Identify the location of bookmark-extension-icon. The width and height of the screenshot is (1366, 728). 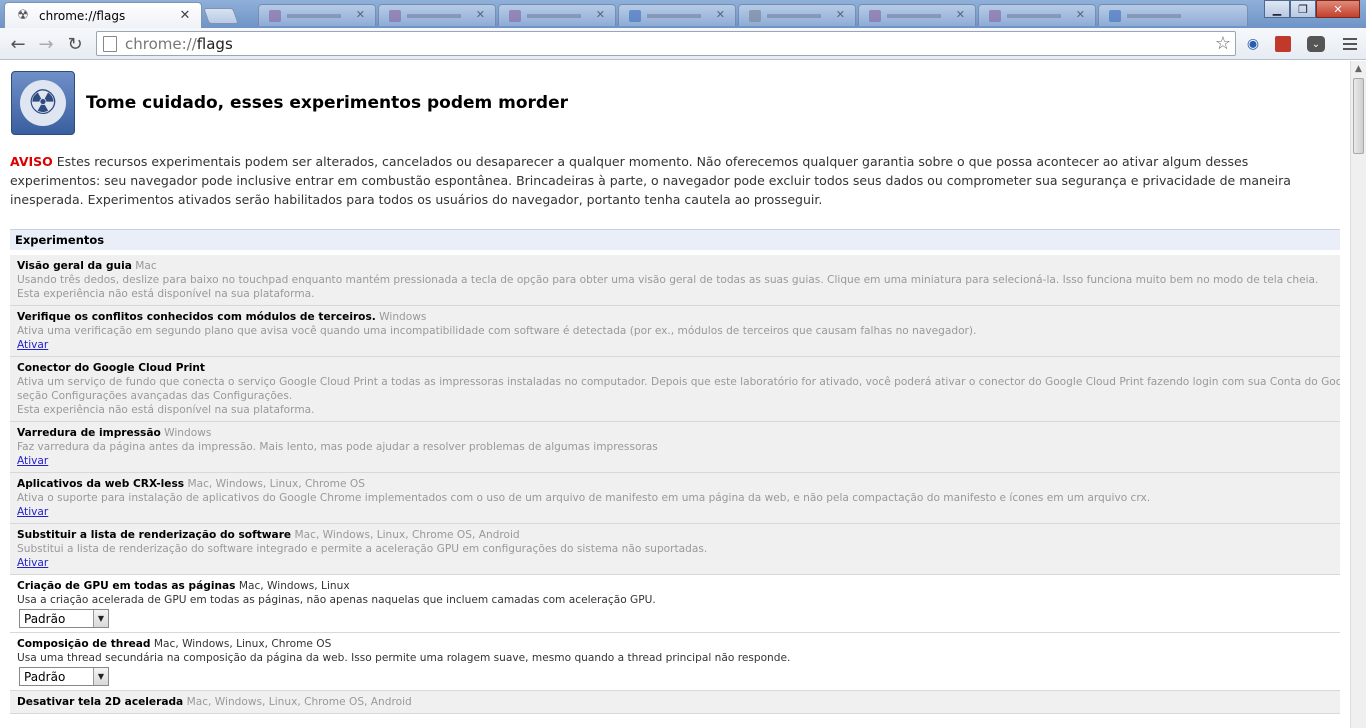
(1283, 44).